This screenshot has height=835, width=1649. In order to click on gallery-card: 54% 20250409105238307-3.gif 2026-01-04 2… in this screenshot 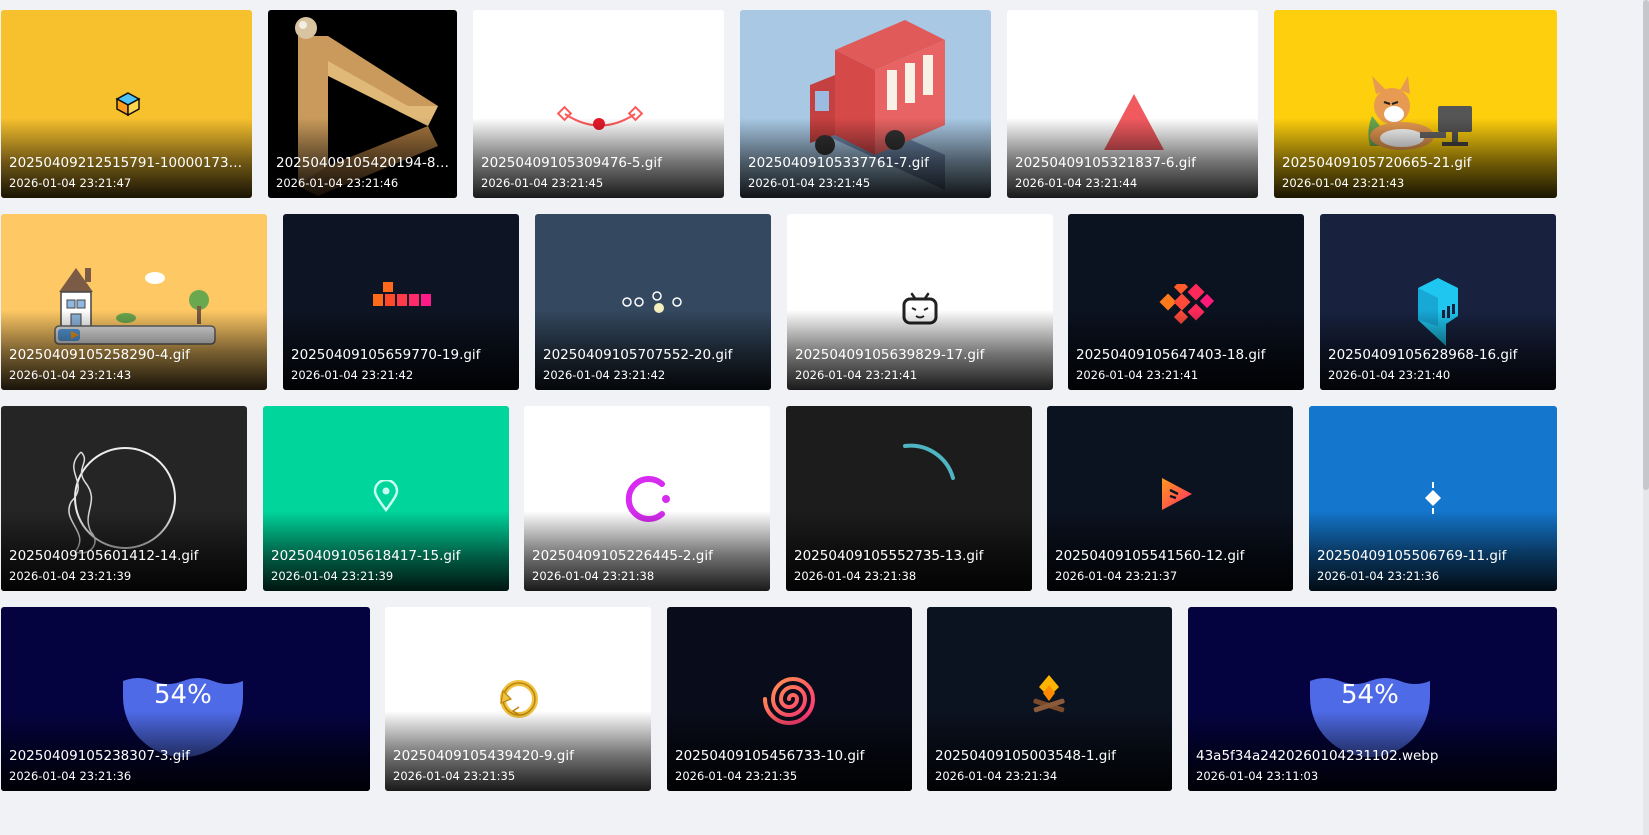, I will do `click(185, 699)`.